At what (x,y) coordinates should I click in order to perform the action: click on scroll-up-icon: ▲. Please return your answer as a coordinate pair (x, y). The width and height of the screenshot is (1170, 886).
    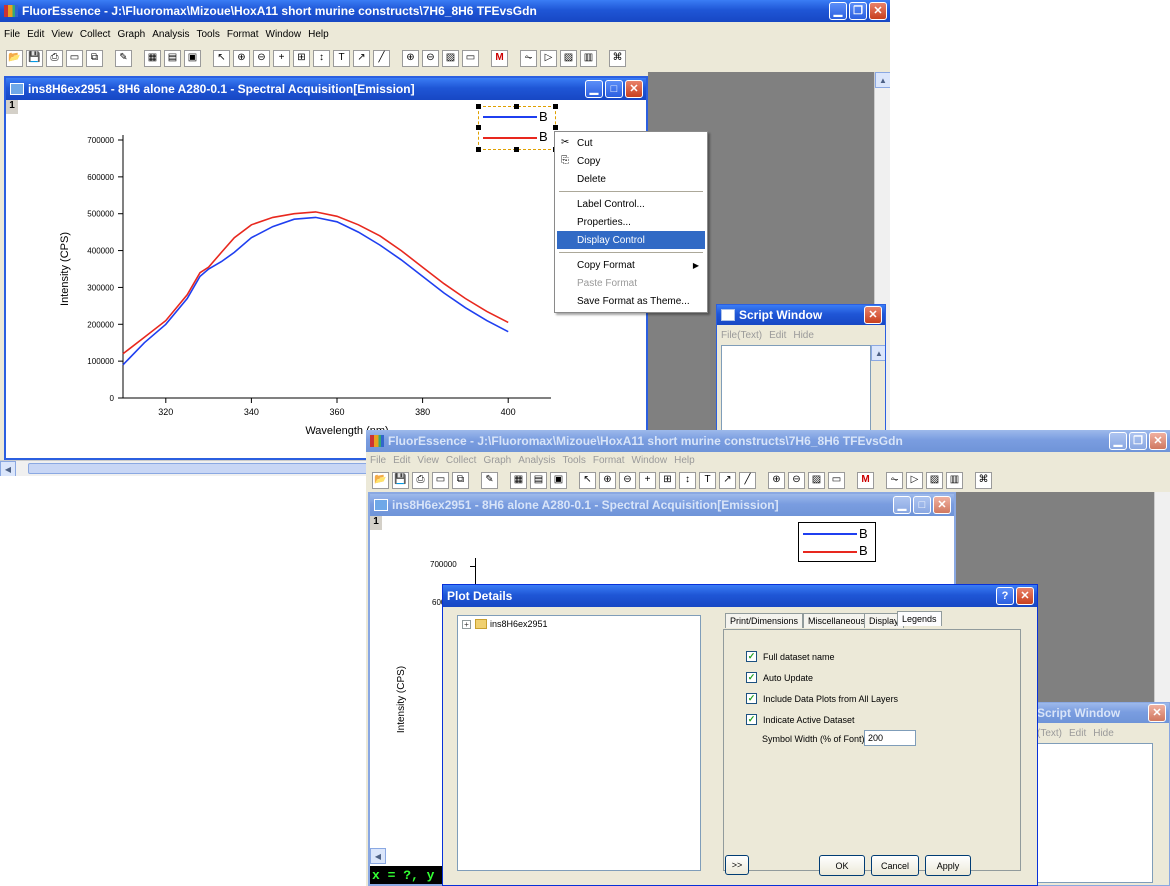
    Looking at the image, I should click on (882, 80).